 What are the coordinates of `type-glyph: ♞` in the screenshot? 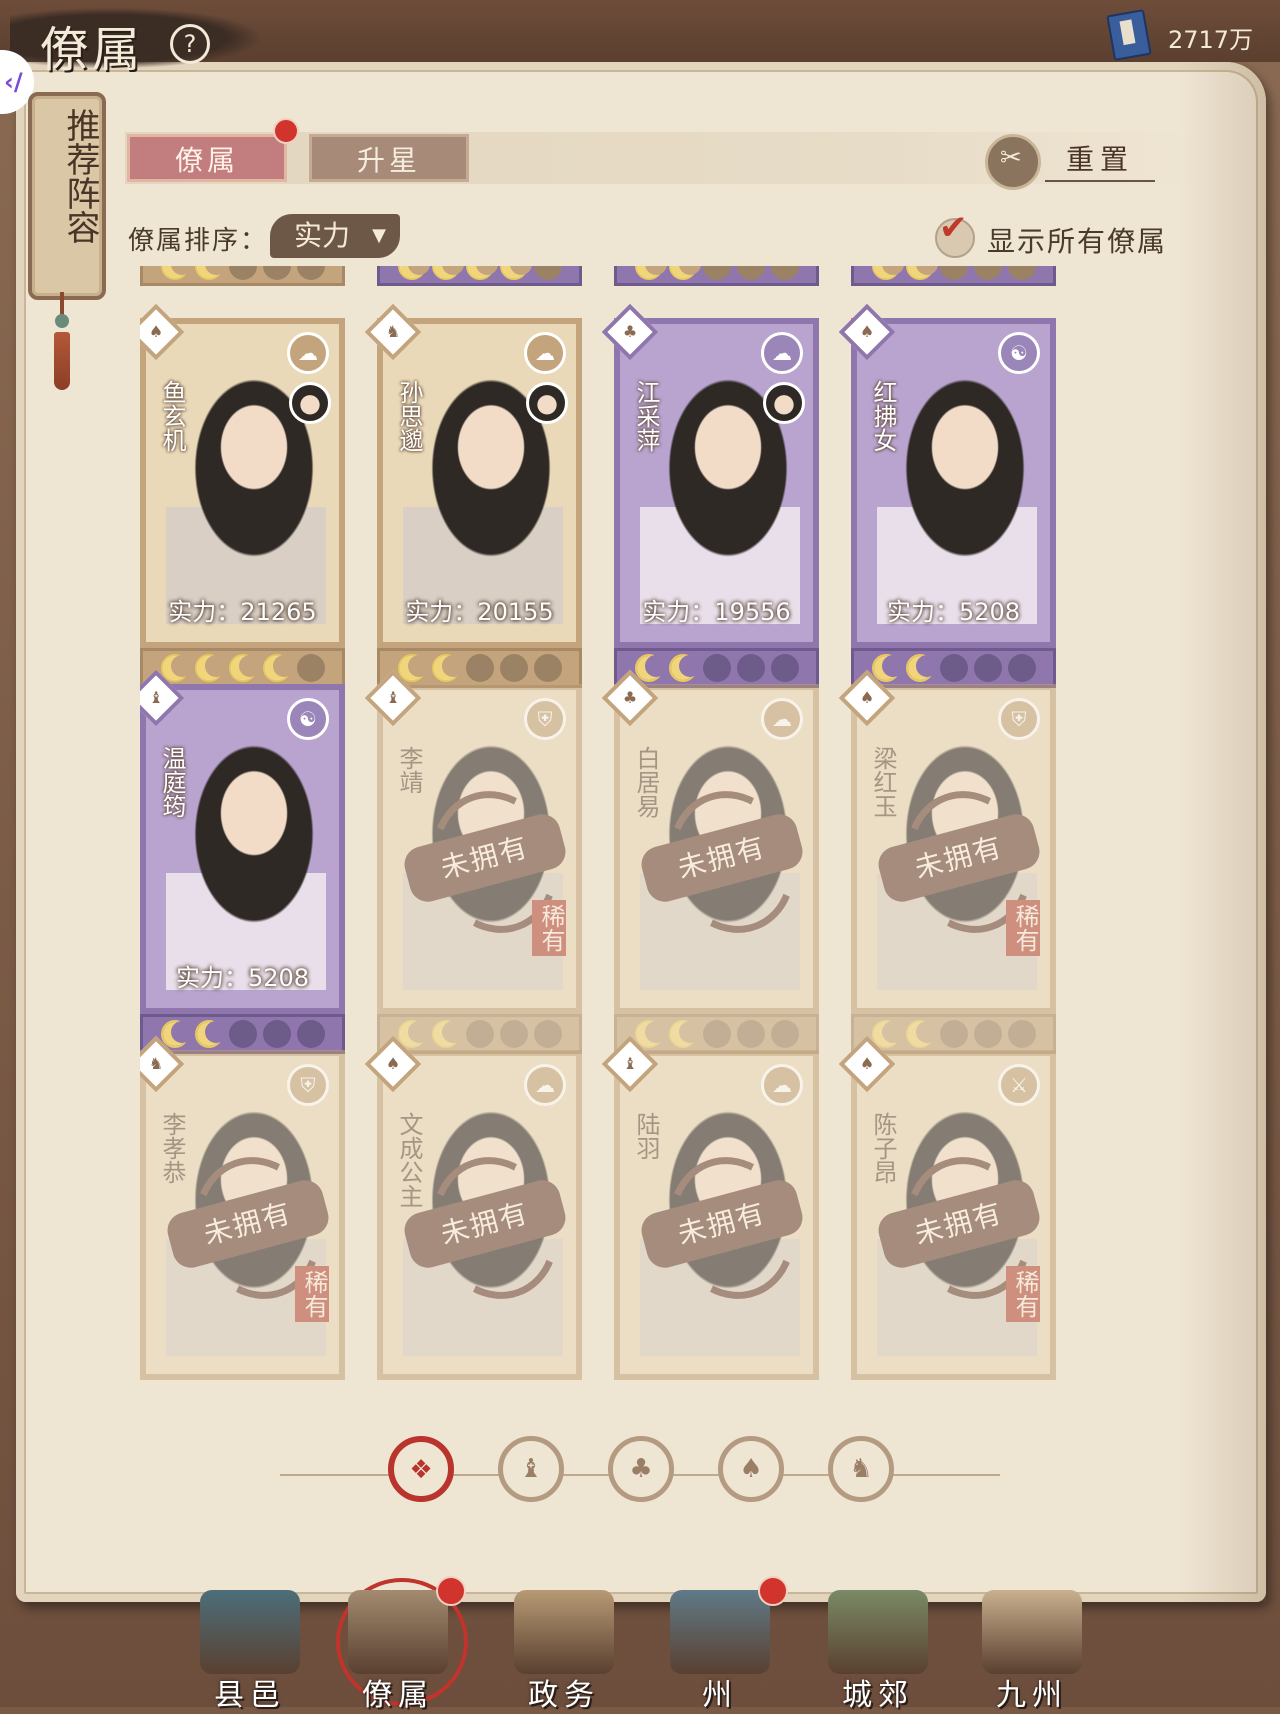 It's located at (156, 1063).